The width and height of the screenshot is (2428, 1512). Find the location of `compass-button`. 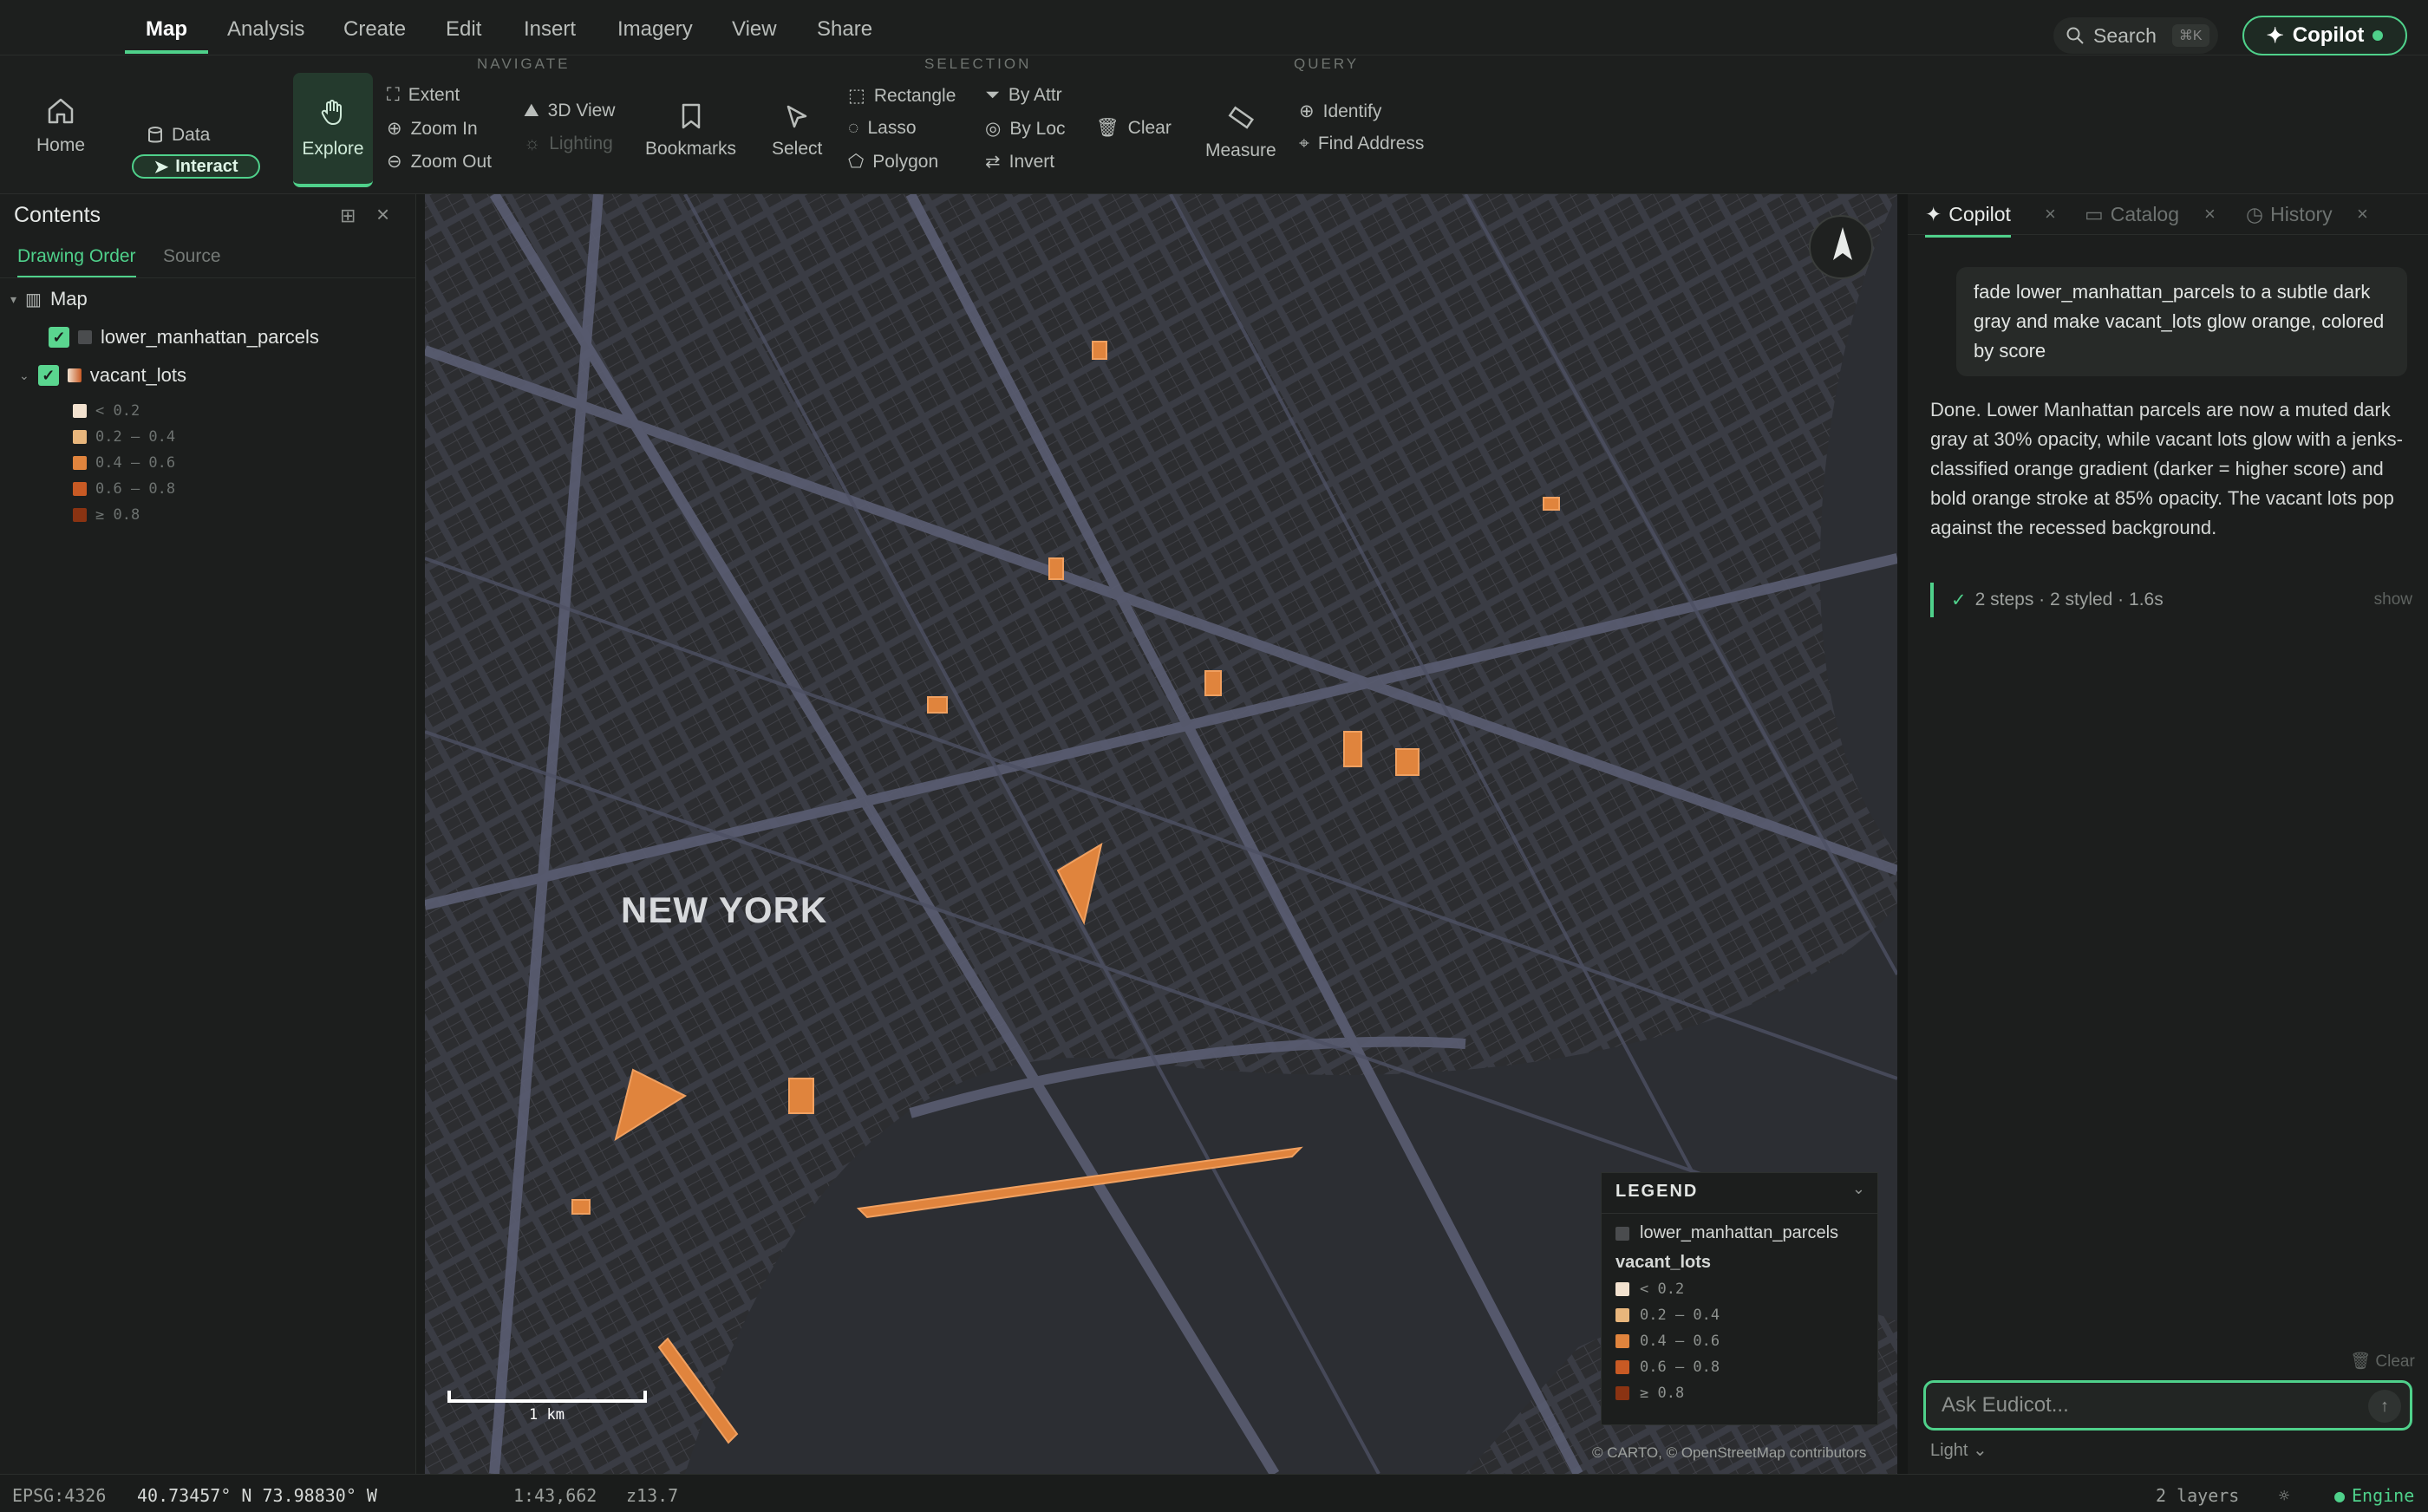

compass-button is located at coordinates (1841, 247).